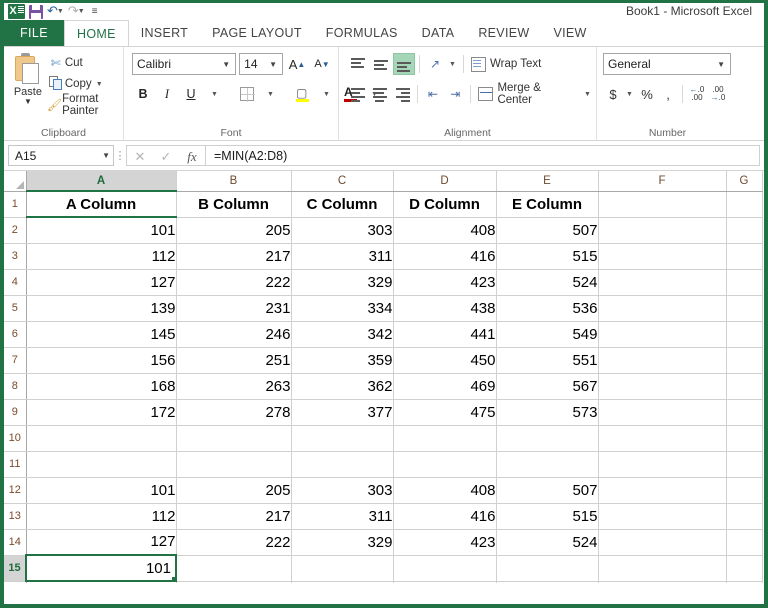 The image size is (768, 608). Describe the element at coordinates (533, 94) in the screenshot. I see `merge-center-button: Merge & Center ▼` at that location.